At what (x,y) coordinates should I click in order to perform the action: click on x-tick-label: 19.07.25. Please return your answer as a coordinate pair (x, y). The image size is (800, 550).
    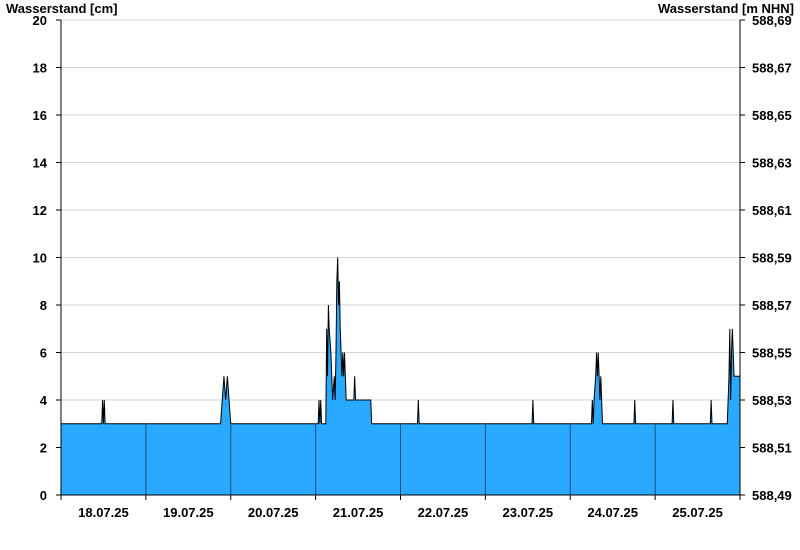
    Looking at the image, I should click on (188, 512).